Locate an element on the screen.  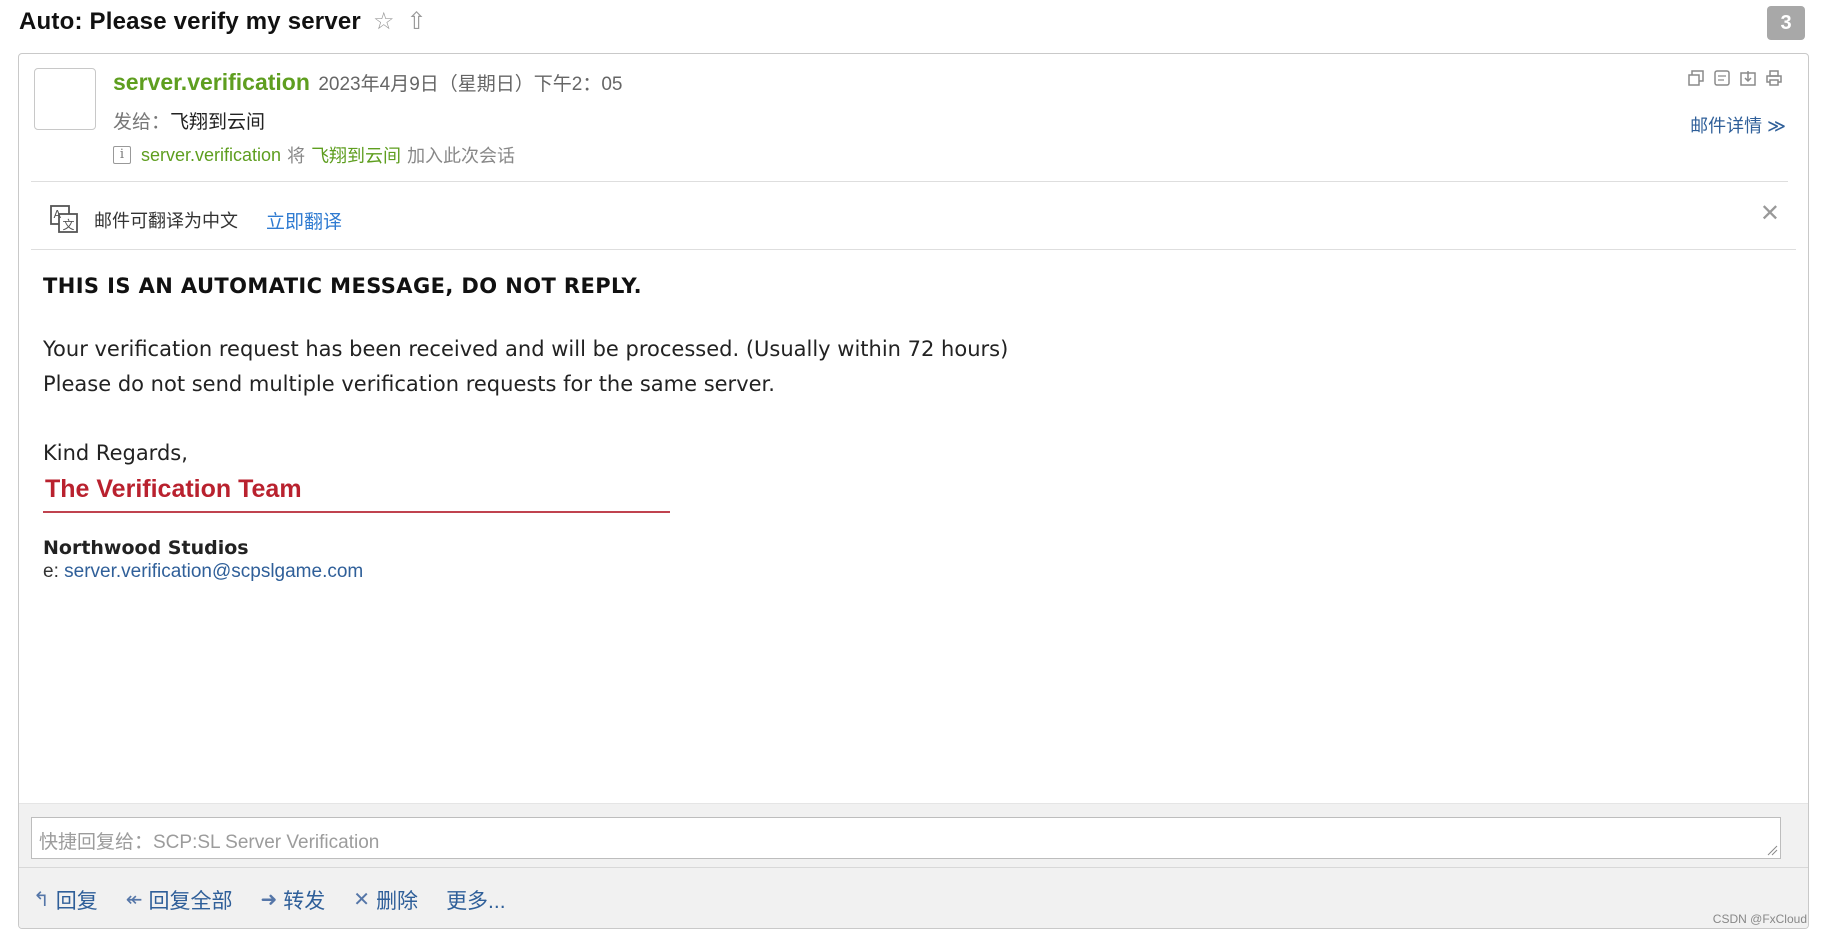
info-sender: server.verification is located at coordinates (211, 155).